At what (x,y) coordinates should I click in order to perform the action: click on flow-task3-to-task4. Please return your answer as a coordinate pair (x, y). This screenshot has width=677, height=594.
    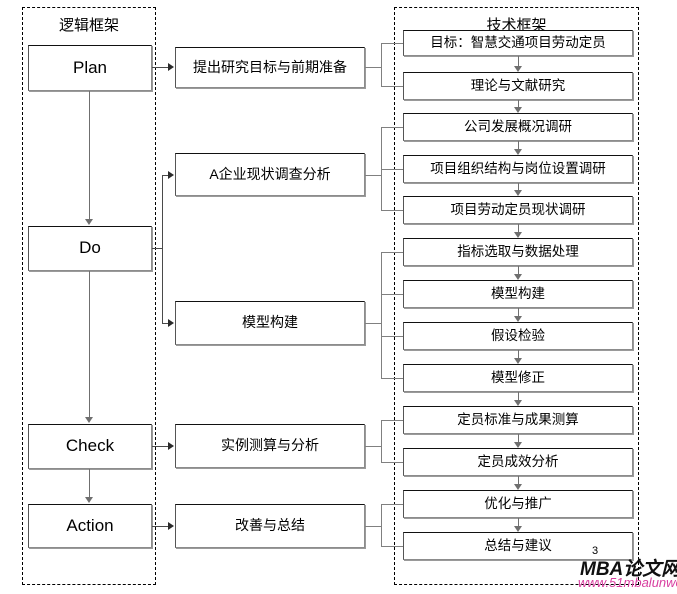
    Looking at the image, I should click on (518, 145).